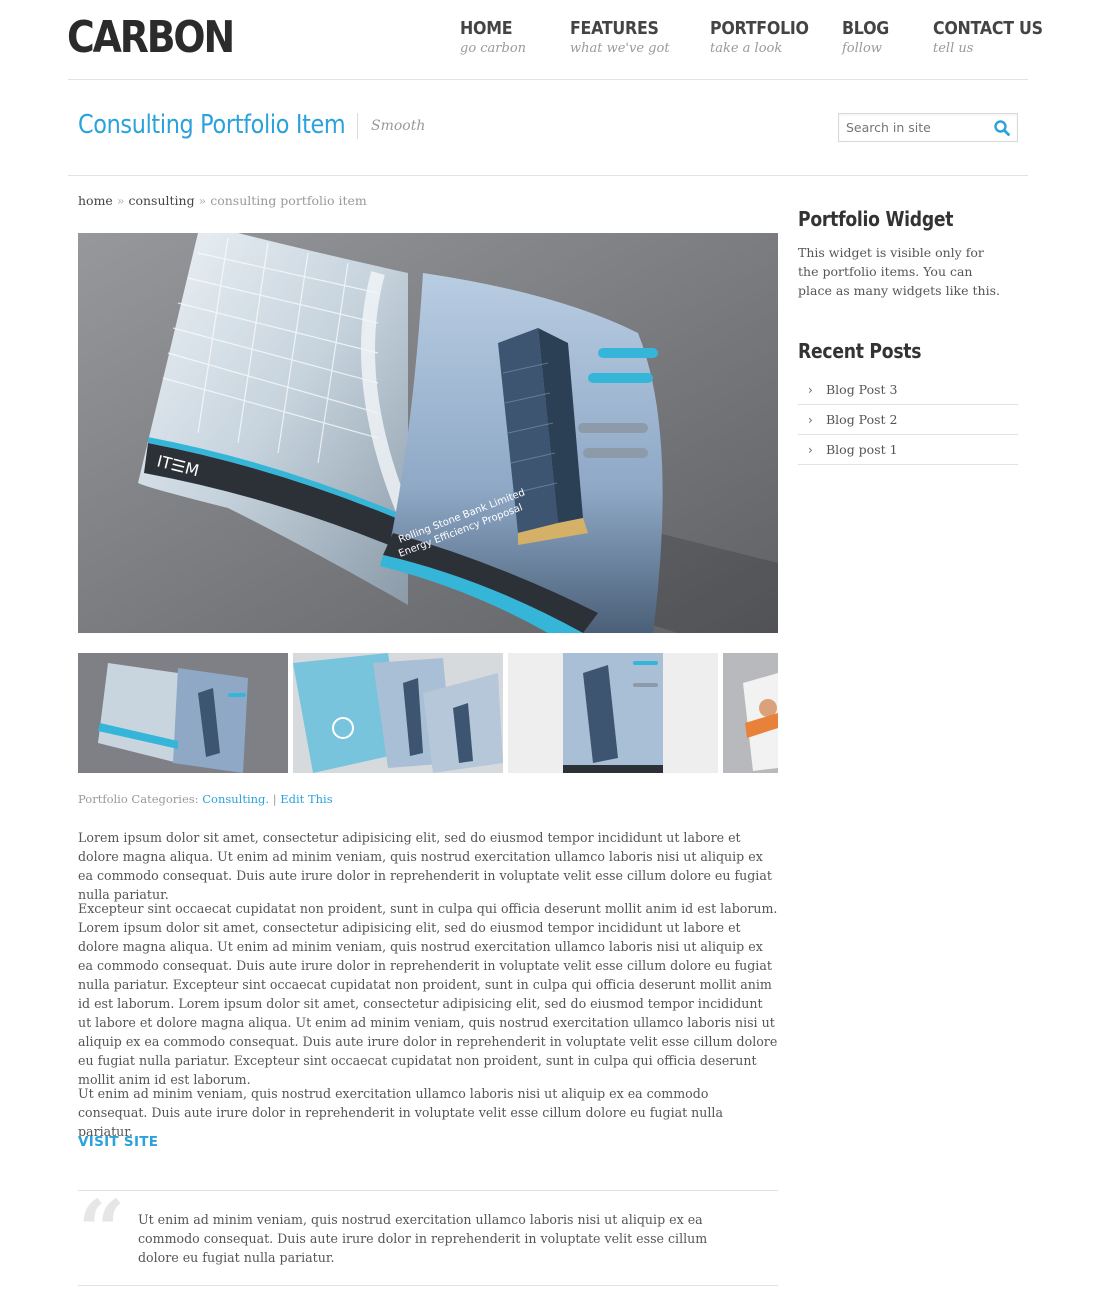 The height and width of the screenshot is (1310, 1102). Describe the element at coordinates (862, 48) in the screenshot. I see `nav-item-subtitle: follow` at that location.